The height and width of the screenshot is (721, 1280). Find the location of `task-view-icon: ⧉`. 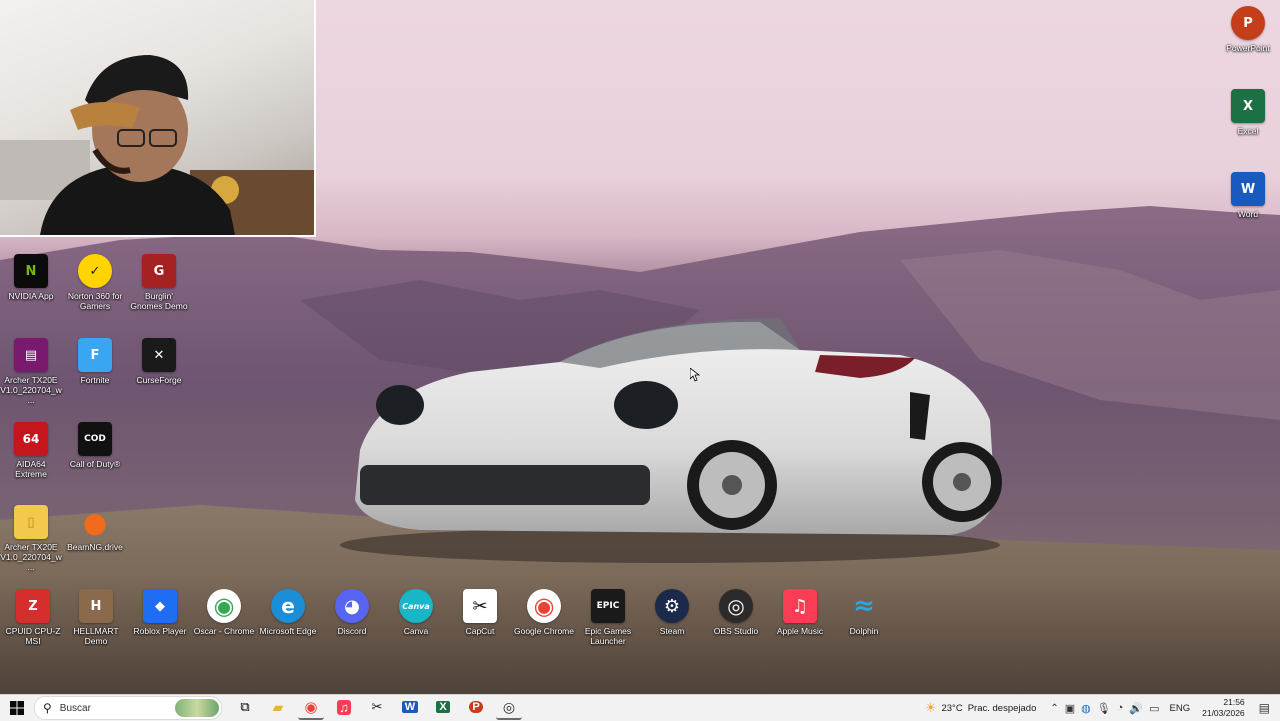

task-view-icon: ⧉ is located at coordinates (245, 706).